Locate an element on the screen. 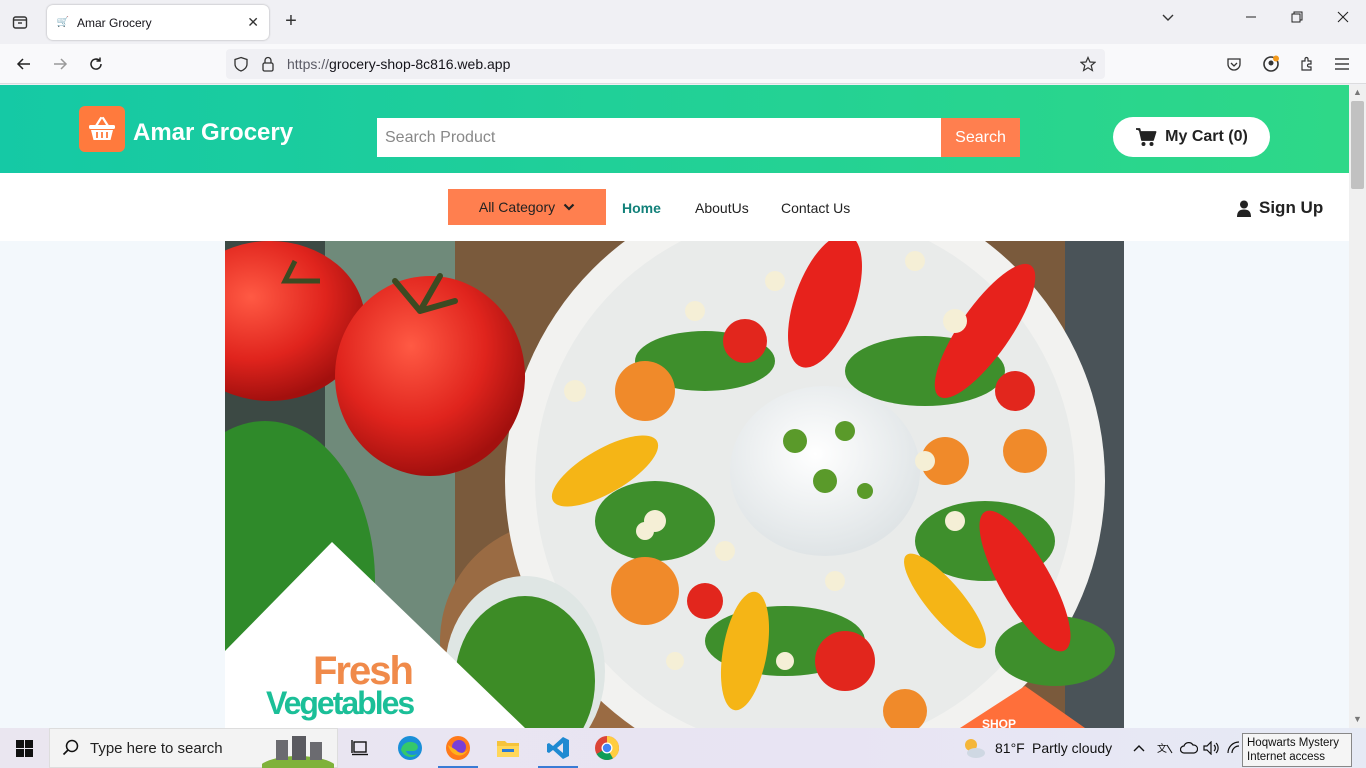 The width and height of the screenshot is (1366, 768). close-window-button is located at coordinates (1343, 18).